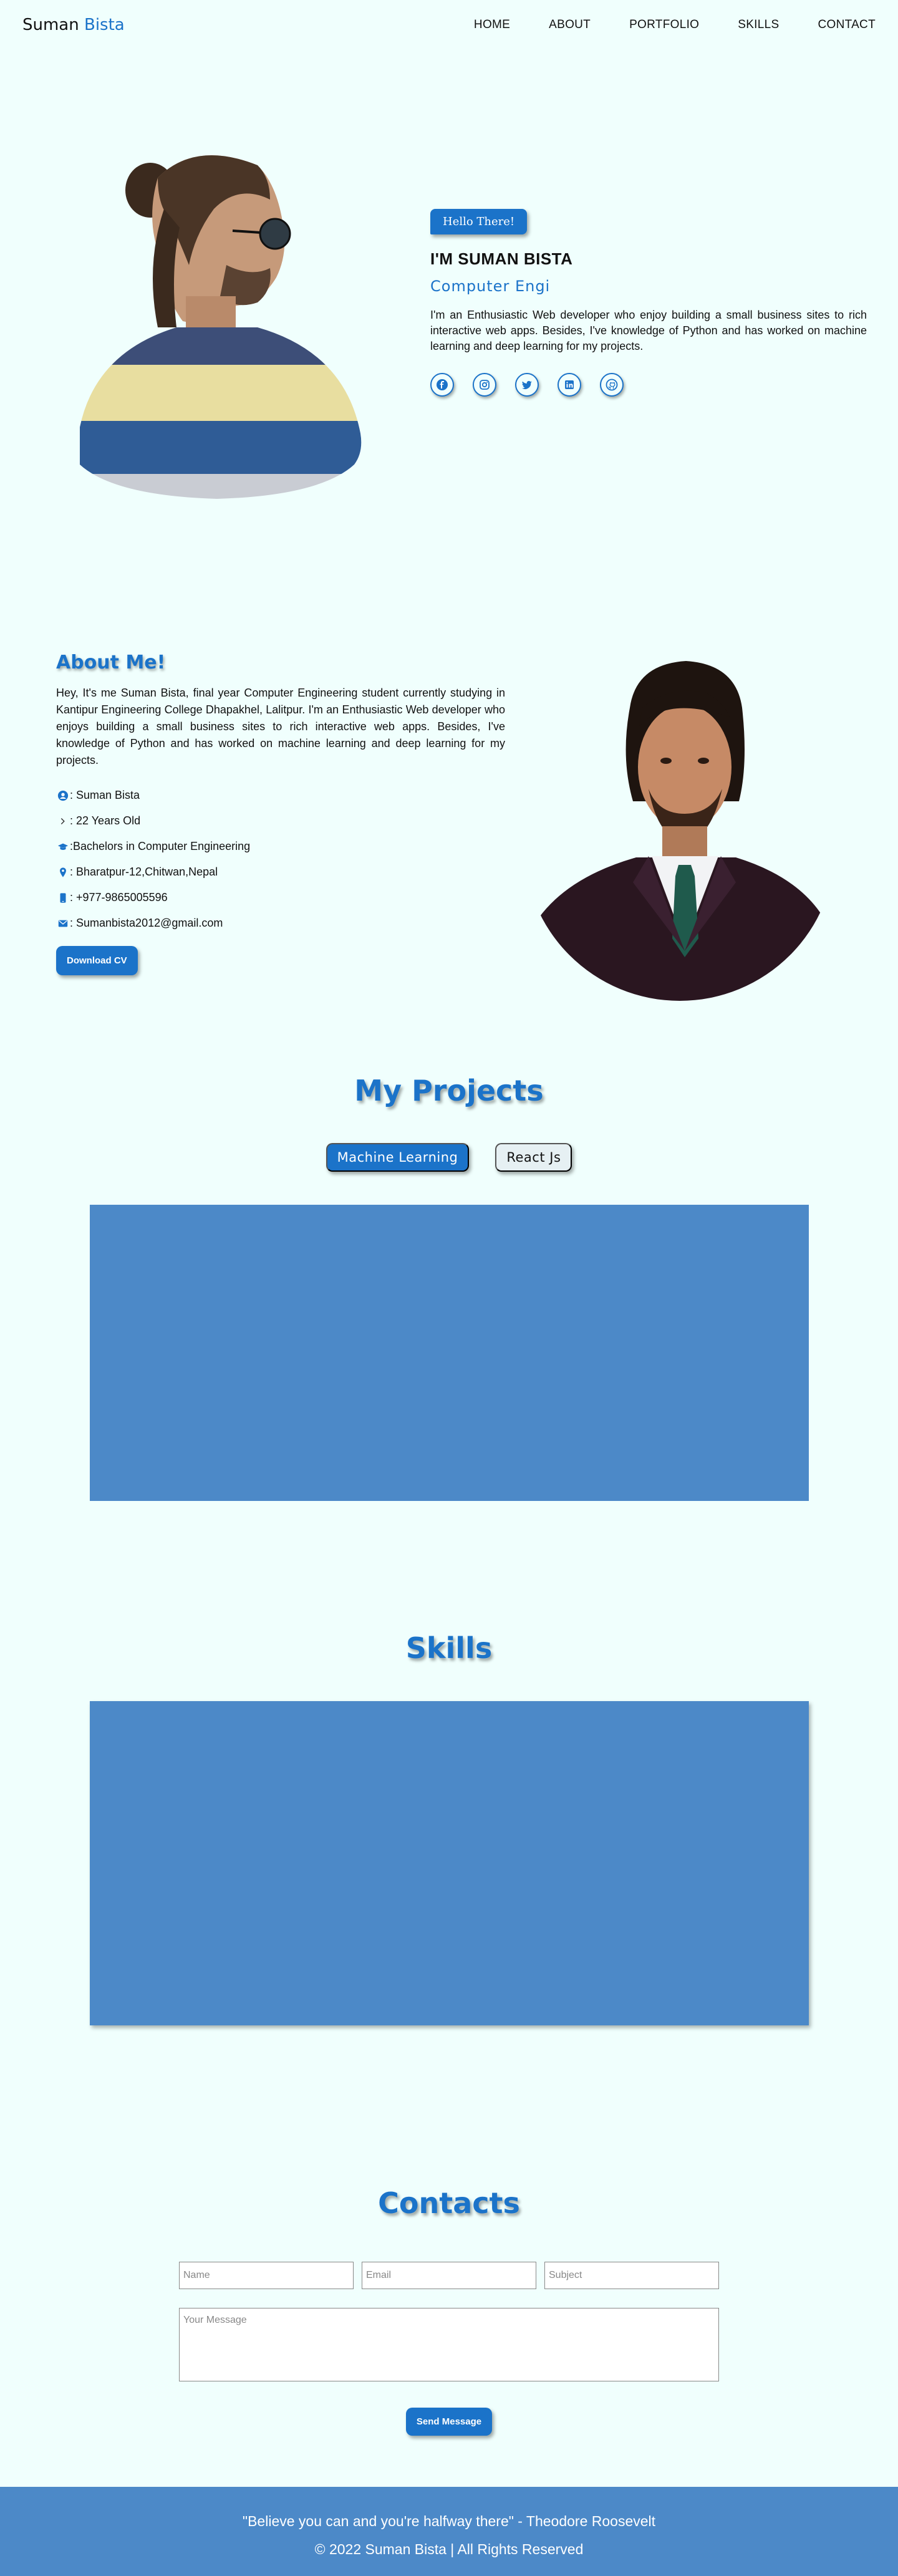  Describe the element at coordinates (146, 923) in the screenshot. I see `fact-email-text: : Sumanbista2012@gmail.com` at that location.